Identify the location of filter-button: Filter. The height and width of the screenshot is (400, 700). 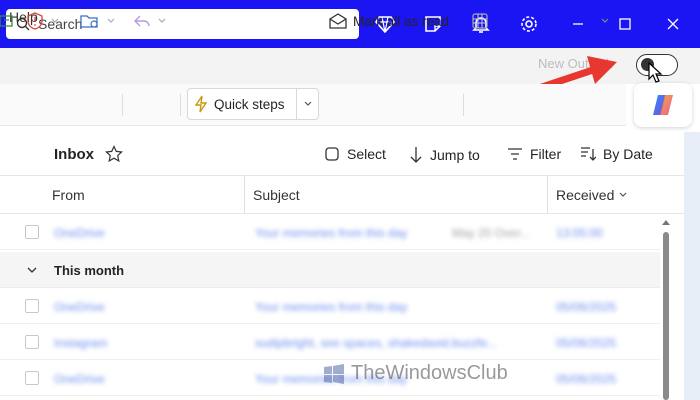
(534, 154).